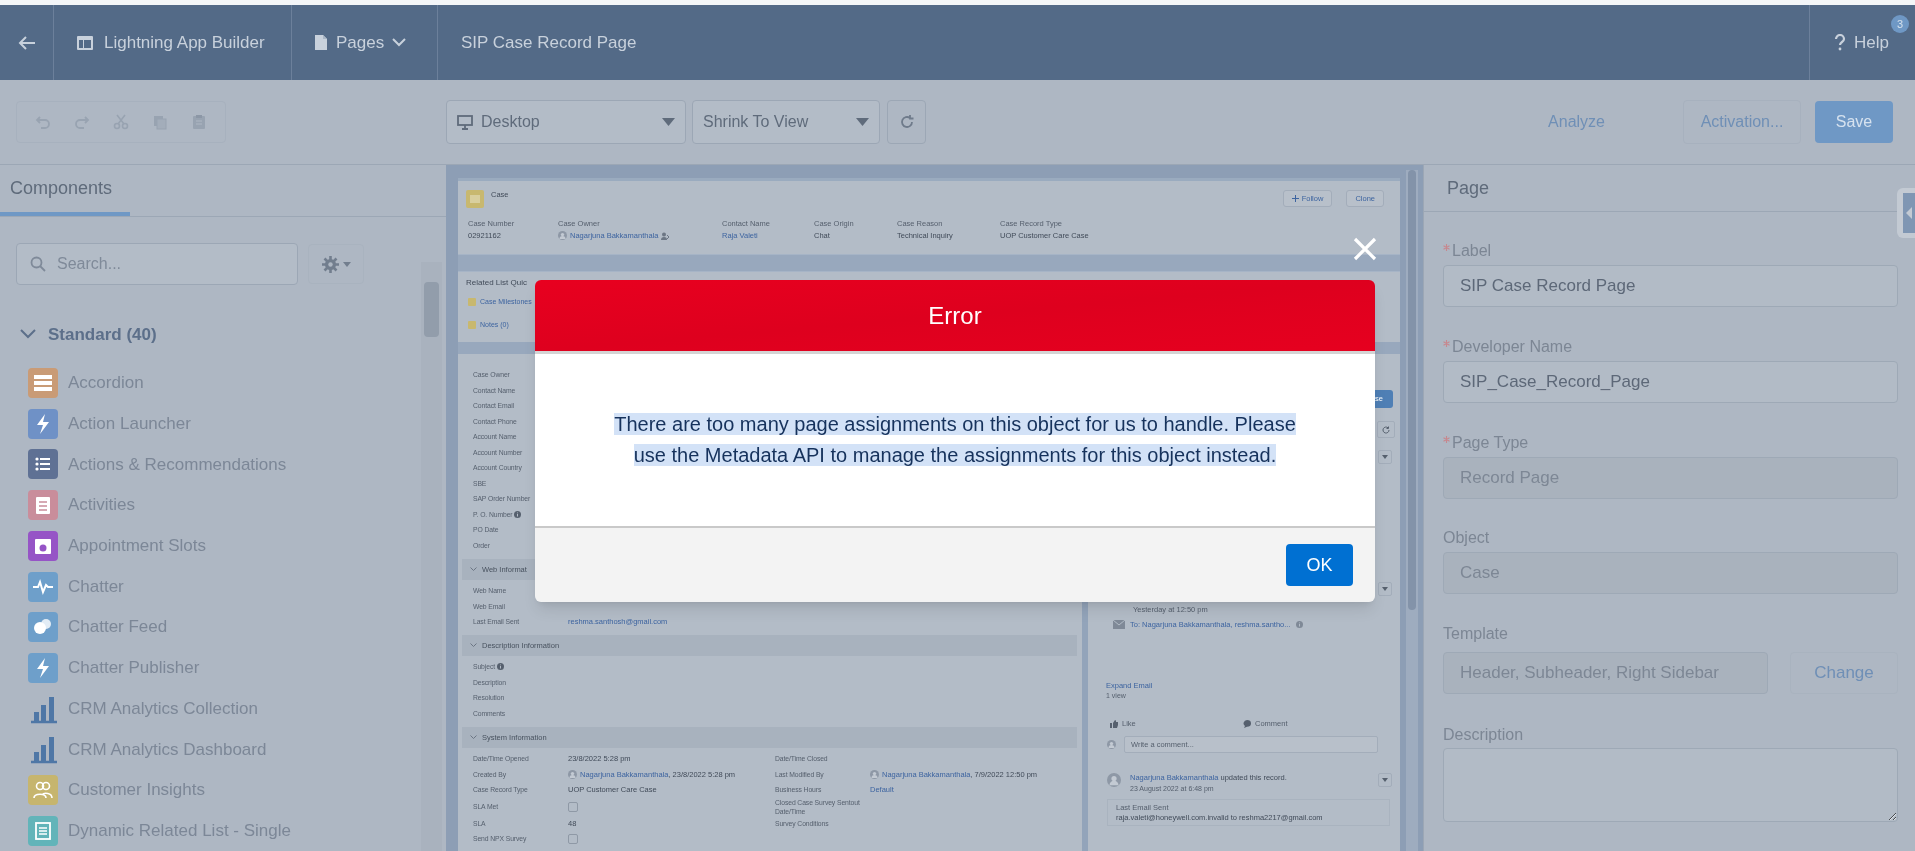 The image size is (1915, 851). Describe the element at coordinates (1670, 286) in the screenshot. I see `text-field: SIP Case Record Page` at that location.